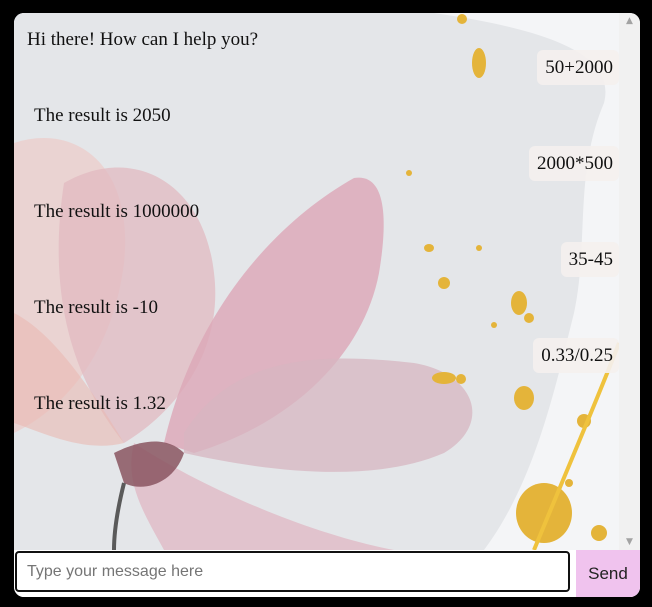 The width and height of the screenshot is (652, 607). I want to click on send-button: Send, so click(608, 573).